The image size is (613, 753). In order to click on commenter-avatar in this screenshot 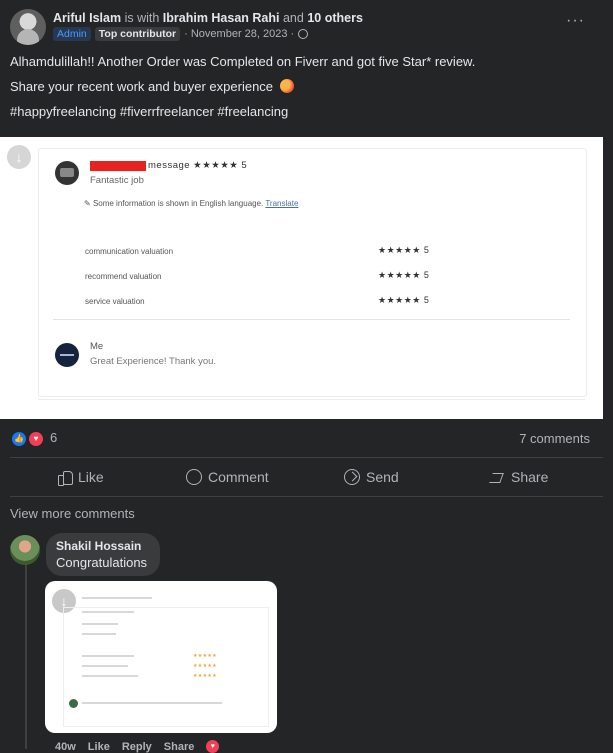, I will do `click(25, 550)`.